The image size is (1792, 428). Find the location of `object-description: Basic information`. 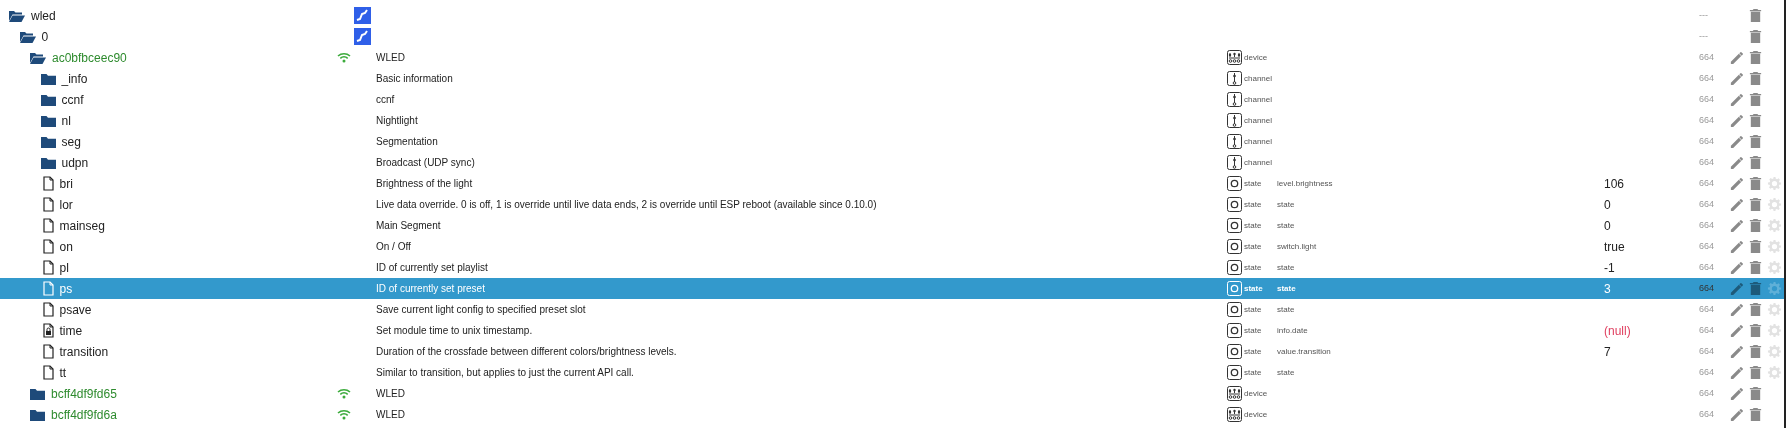

object-description: Basic information is located at coordinates (414, 79).